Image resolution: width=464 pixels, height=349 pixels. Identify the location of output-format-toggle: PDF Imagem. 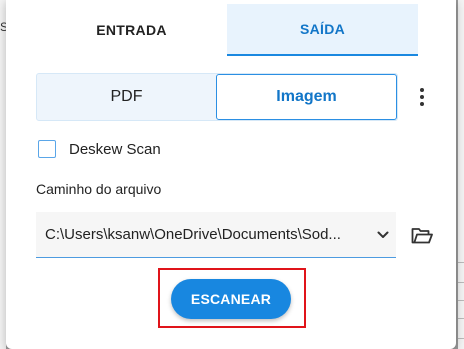
(217, 97).